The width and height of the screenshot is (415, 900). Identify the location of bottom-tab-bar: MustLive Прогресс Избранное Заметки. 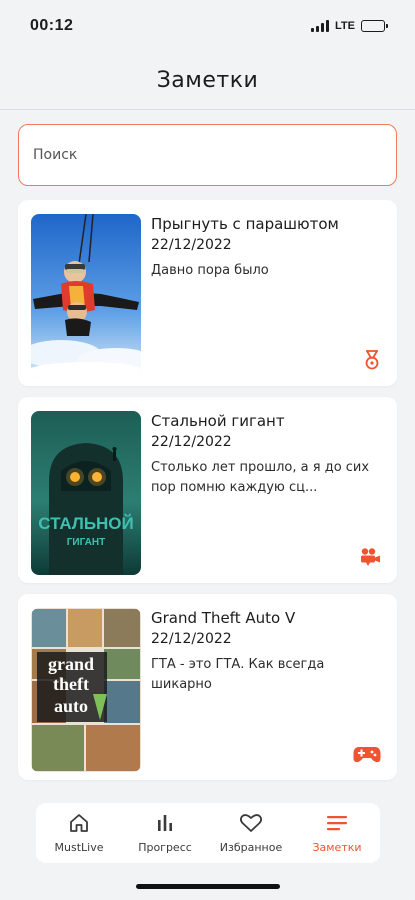
(208, 833).